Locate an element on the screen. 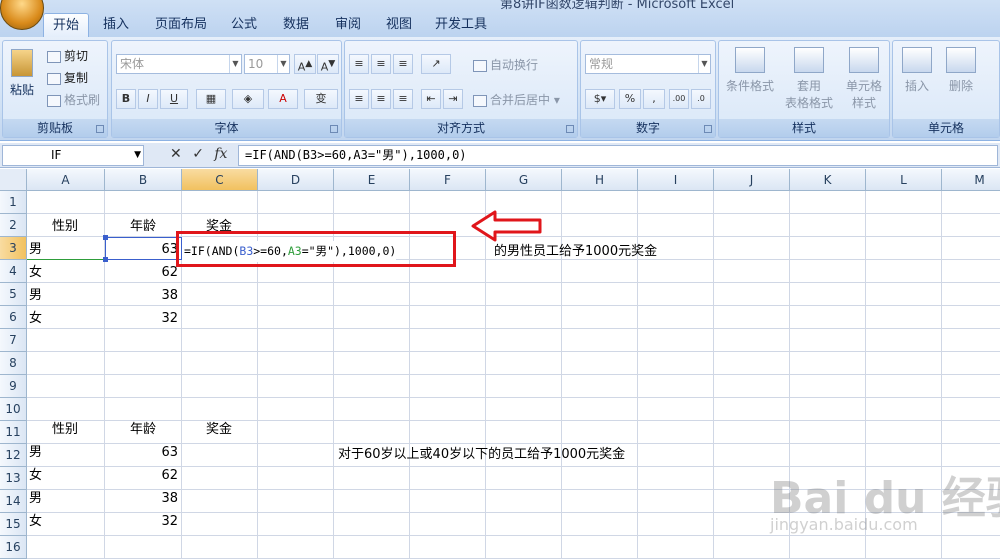  currency-button: $▾ is located at coordinates (600, 99).